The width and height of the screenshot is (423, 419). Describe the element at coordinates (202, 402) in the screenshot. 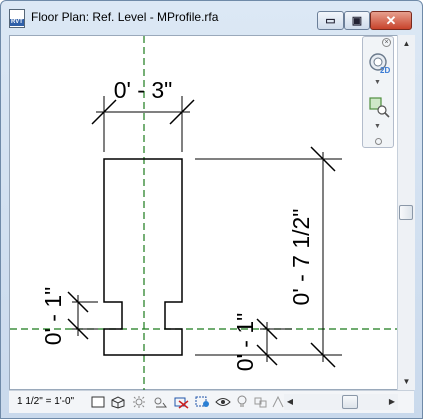

I see `show-crop-icon` at that location.